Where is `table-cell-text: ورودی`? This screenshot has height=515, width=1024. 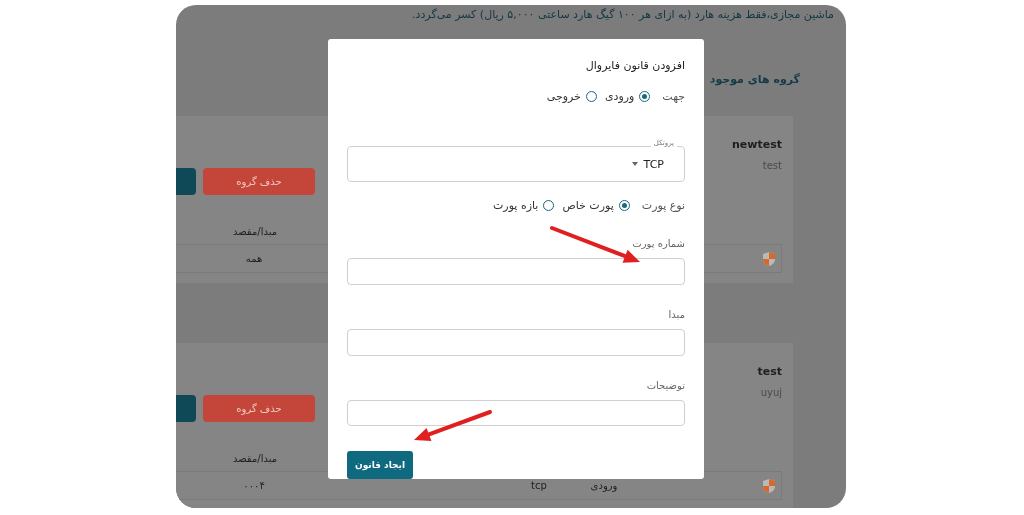 table-cell-text: ورودی is located at coordinates (604, 485).